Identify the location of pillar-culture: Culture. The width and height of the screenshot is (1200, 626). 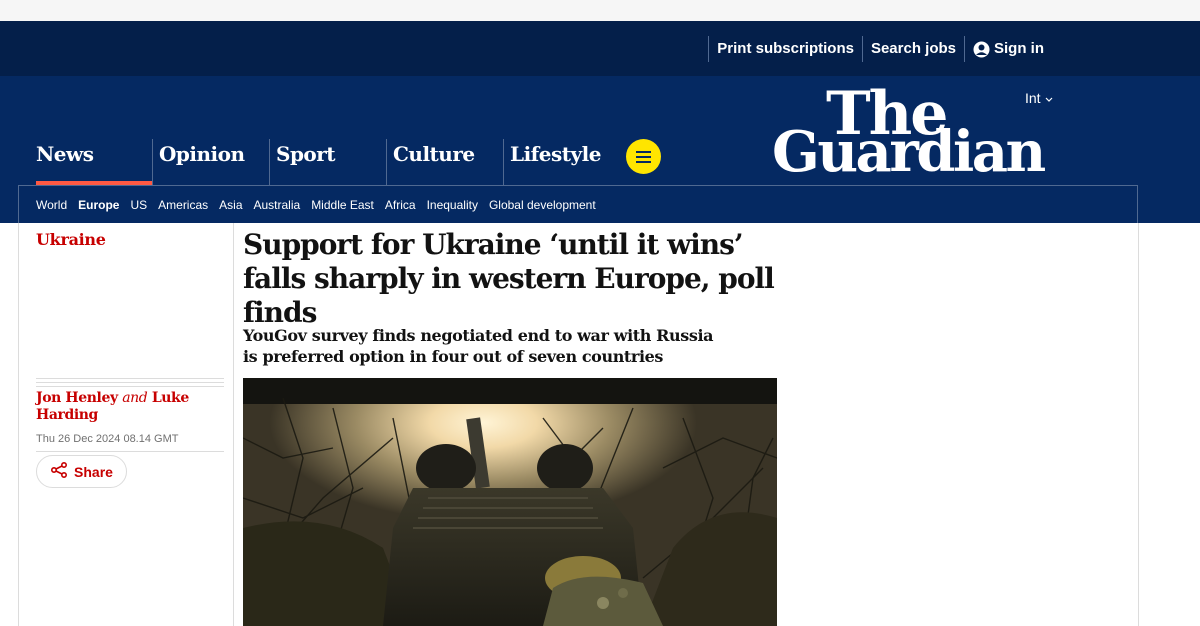
(444, 162).